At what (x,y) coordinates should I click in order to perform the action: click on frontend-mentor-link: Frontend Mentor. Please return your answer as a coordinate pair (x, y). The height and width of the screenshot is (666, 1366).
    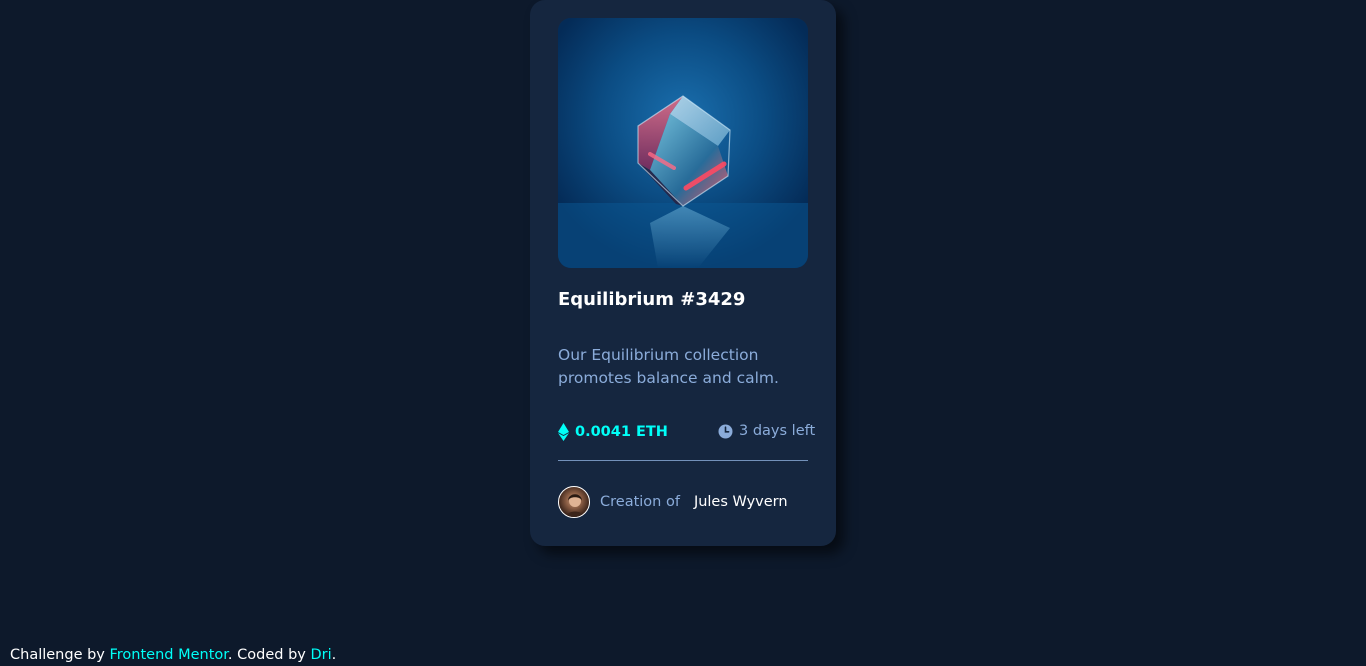
    Looking at the image, I should click on (169, 655).